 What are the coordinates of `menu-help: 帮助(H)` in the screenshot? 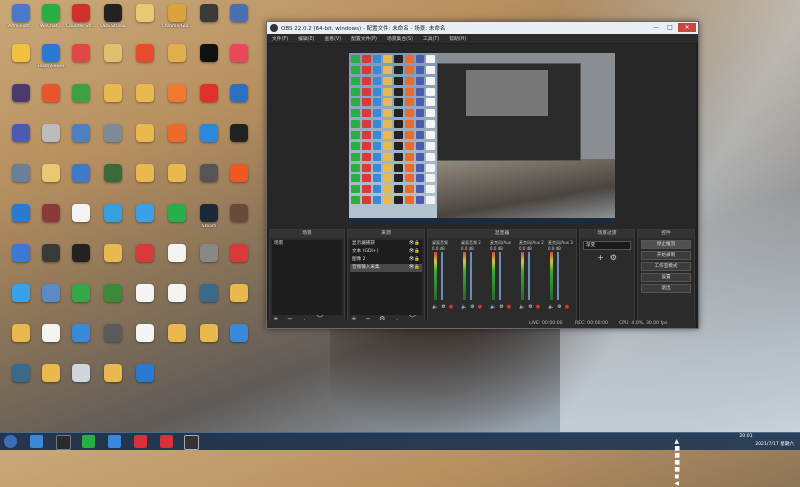 It's located at (457, 38).